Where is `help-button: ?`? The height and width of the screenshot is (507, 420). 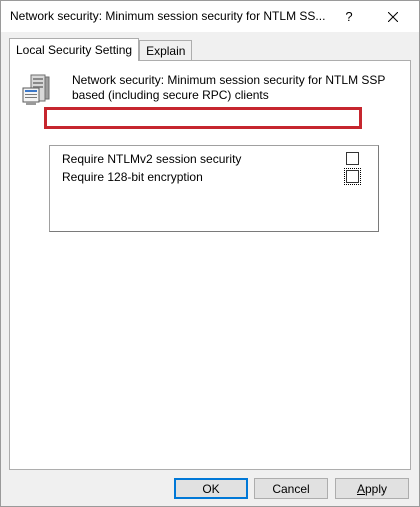 help-button: ? is located at coordinates (349, 16).